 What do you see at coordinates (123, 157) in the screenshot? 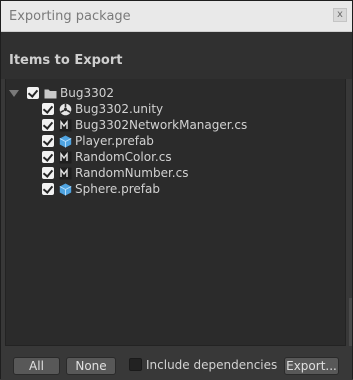
I see `tree-item-label: RandomColor.cs` at bounding box center [123, 157].